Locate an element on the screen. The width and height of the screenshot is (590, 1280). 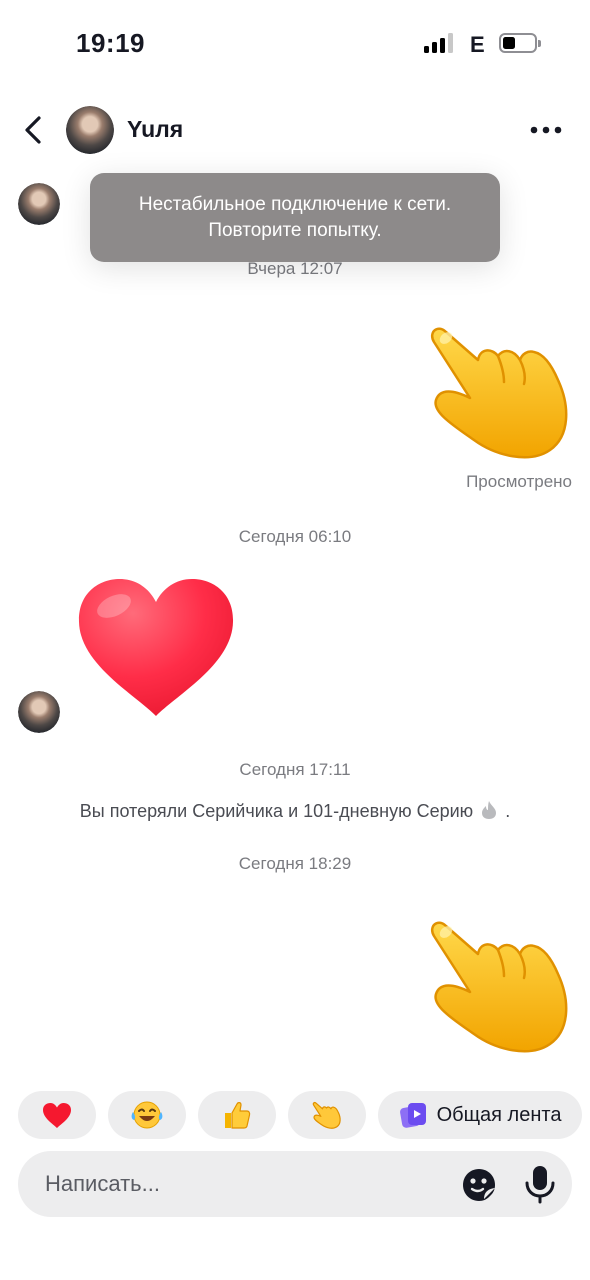
toast-line-2: Повторите попытку. is located at coordinates (295, 230).